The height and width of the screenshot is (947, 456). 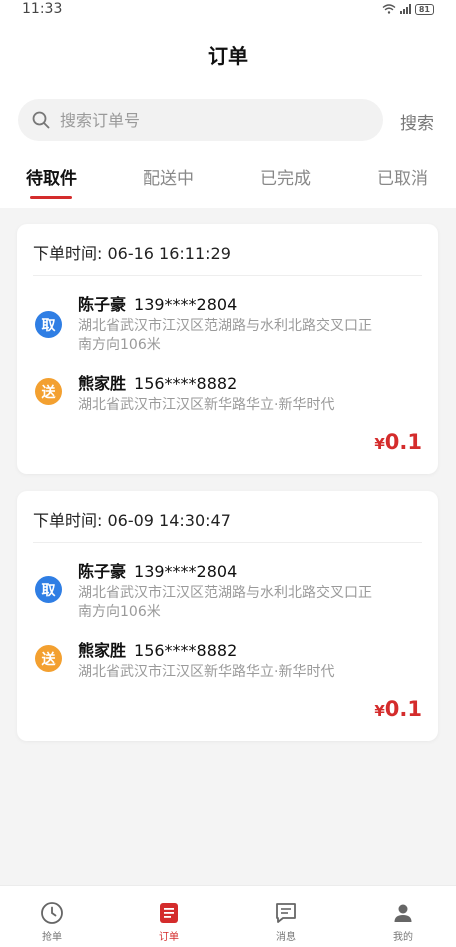 I want to click on tab-pending-pickup: 待取件, so click(x=51, y=176).